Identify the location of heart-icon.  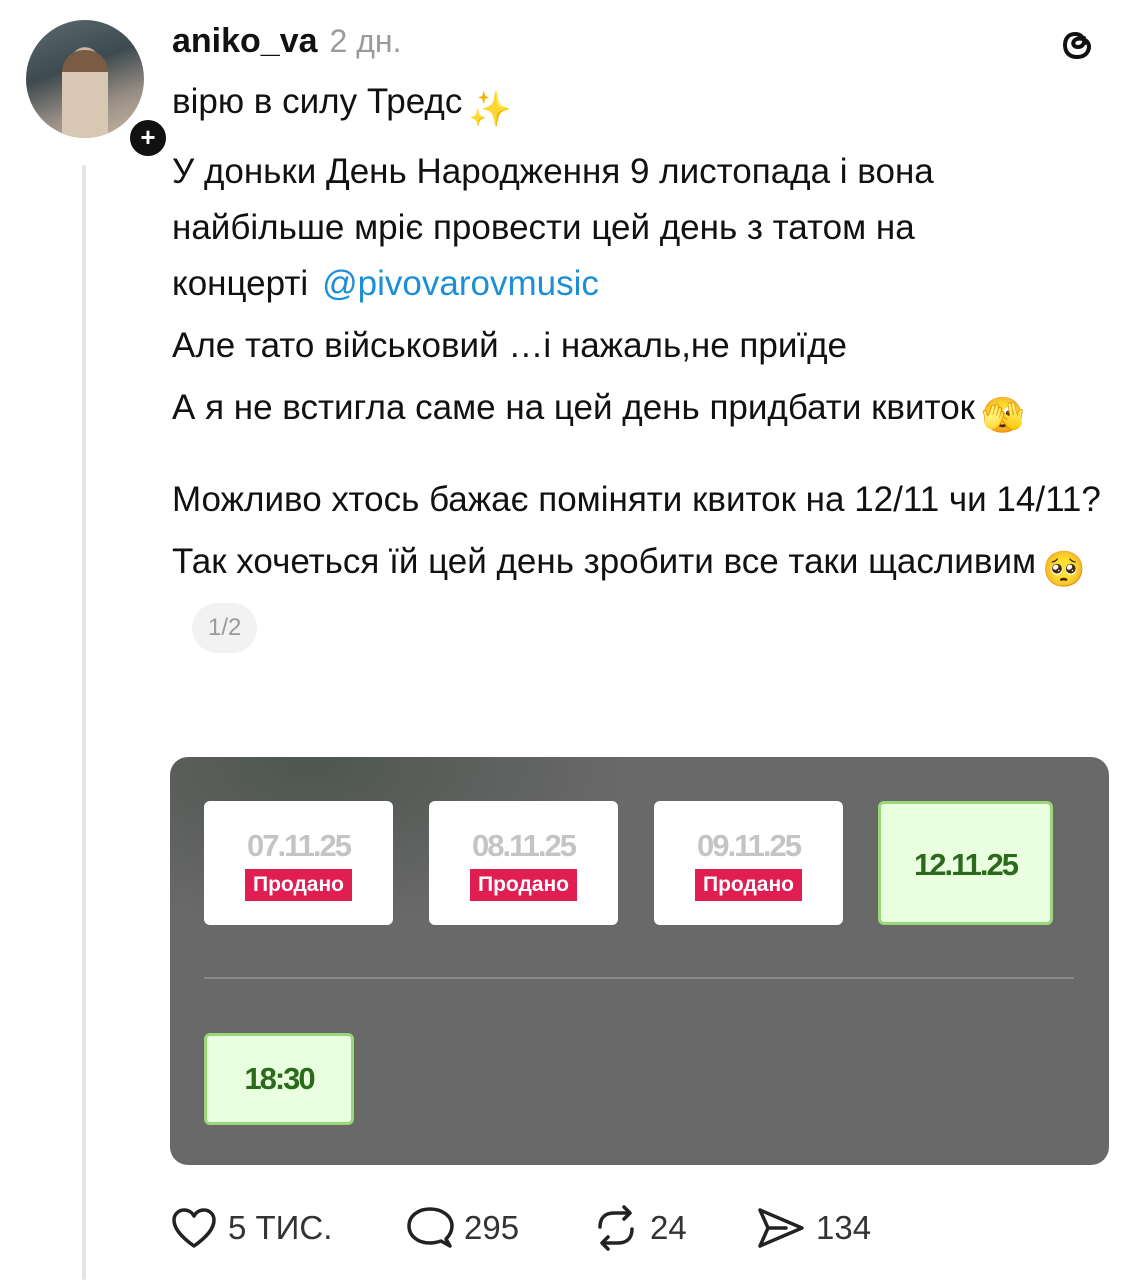
(194, 1228).